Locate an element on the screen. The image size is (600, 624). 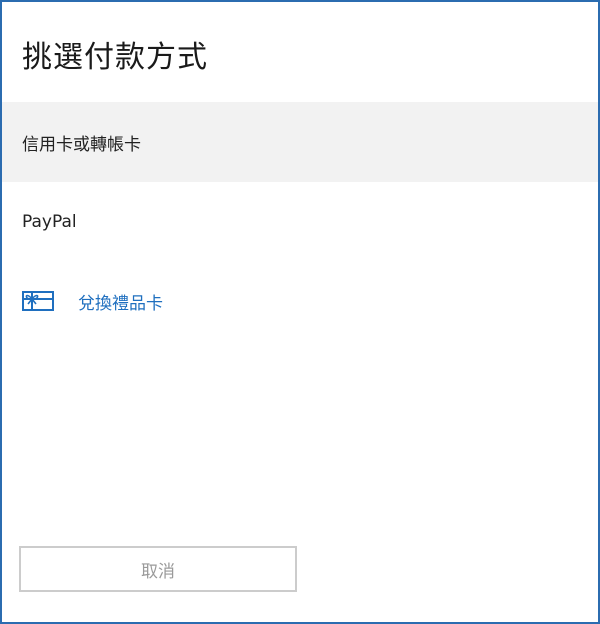
payment-option-paypal-label: PayPal is located at coordinates (49, 222).